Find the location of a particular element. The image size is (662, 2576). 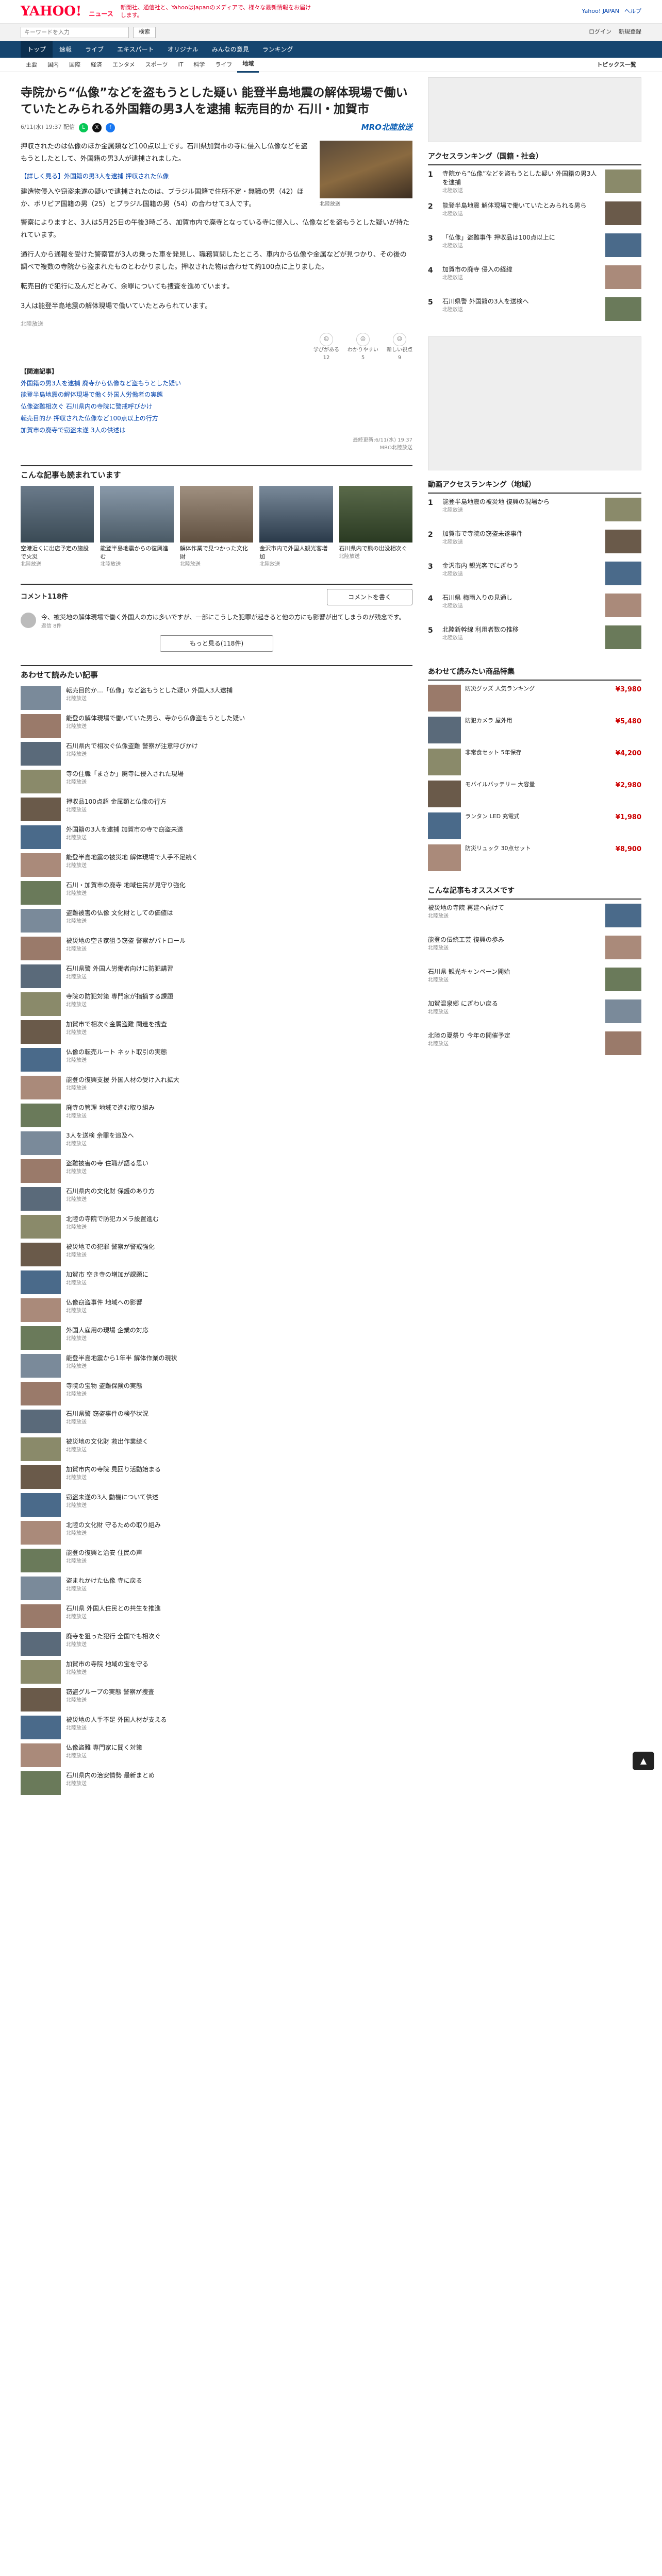

list-item: 被災地の人手不足 外国人材が支える 北陸放送 is located at coordinates (216, 1729).